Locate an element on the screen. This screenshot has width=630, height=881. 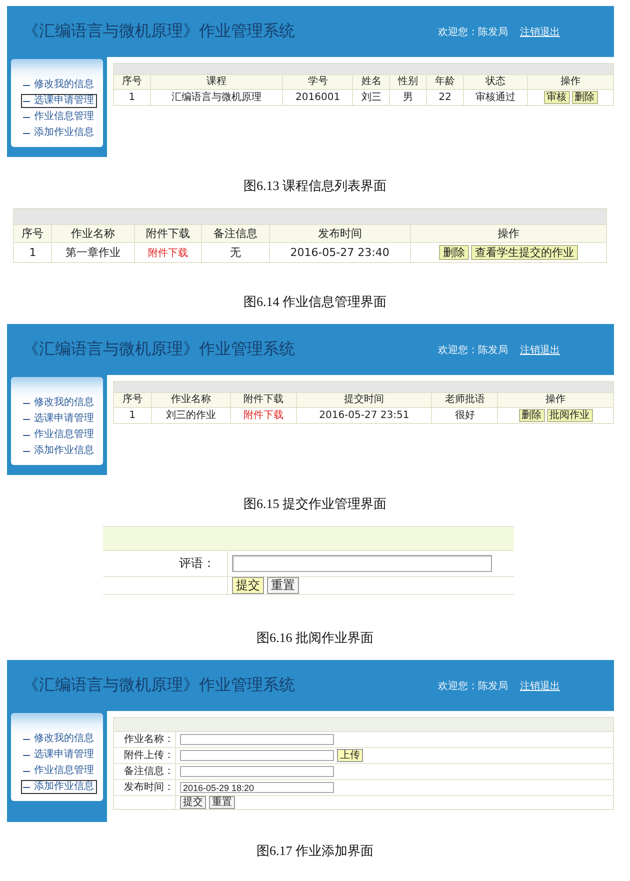
table-cell: 男 is located at coordinates (408, 98).